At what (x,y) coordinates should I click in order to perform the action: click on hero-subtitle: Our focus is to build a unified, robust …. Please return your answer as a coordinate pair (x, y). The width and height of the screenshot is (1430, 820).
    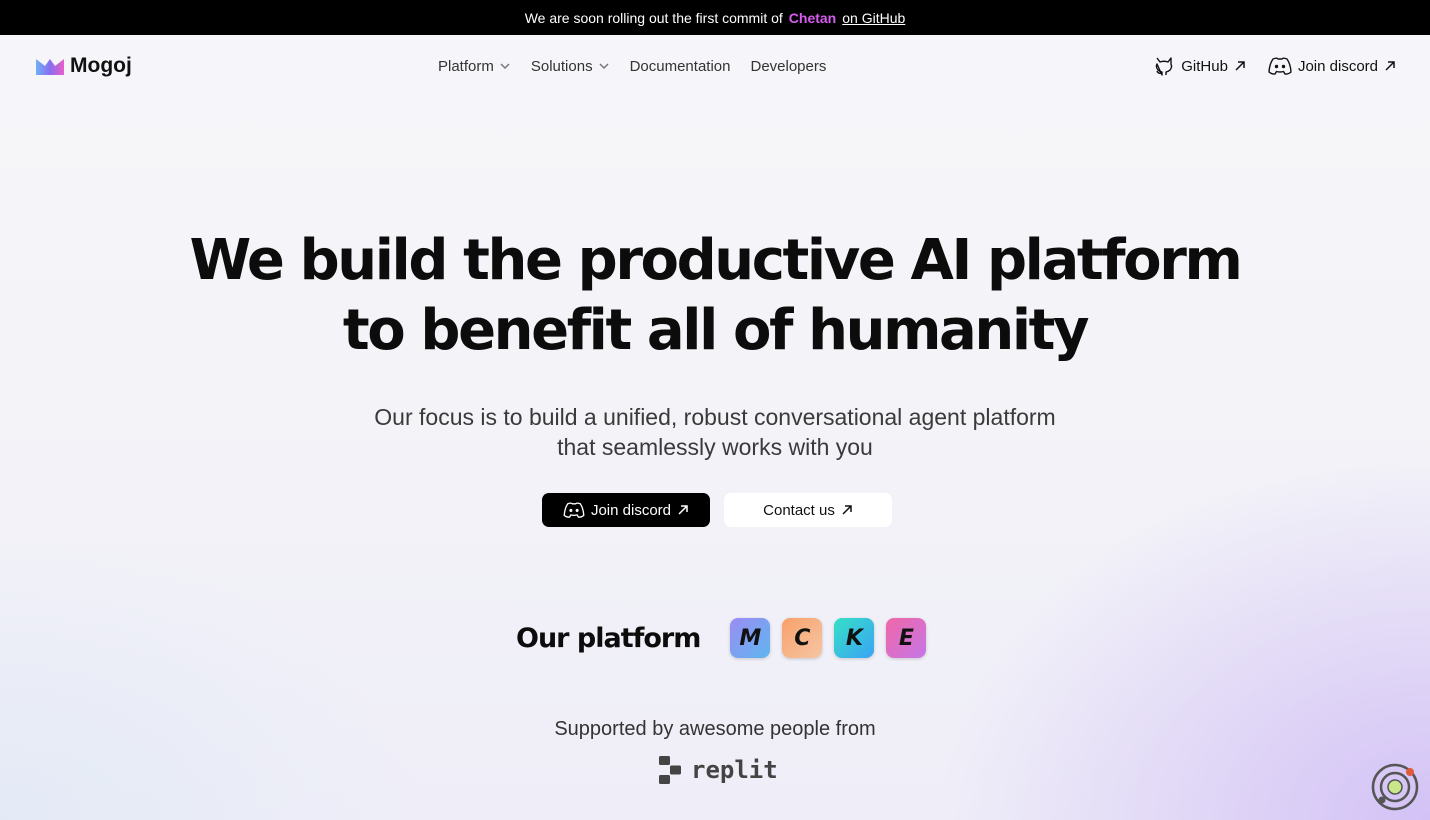
    Looking at the image, I should click on (715, 432).